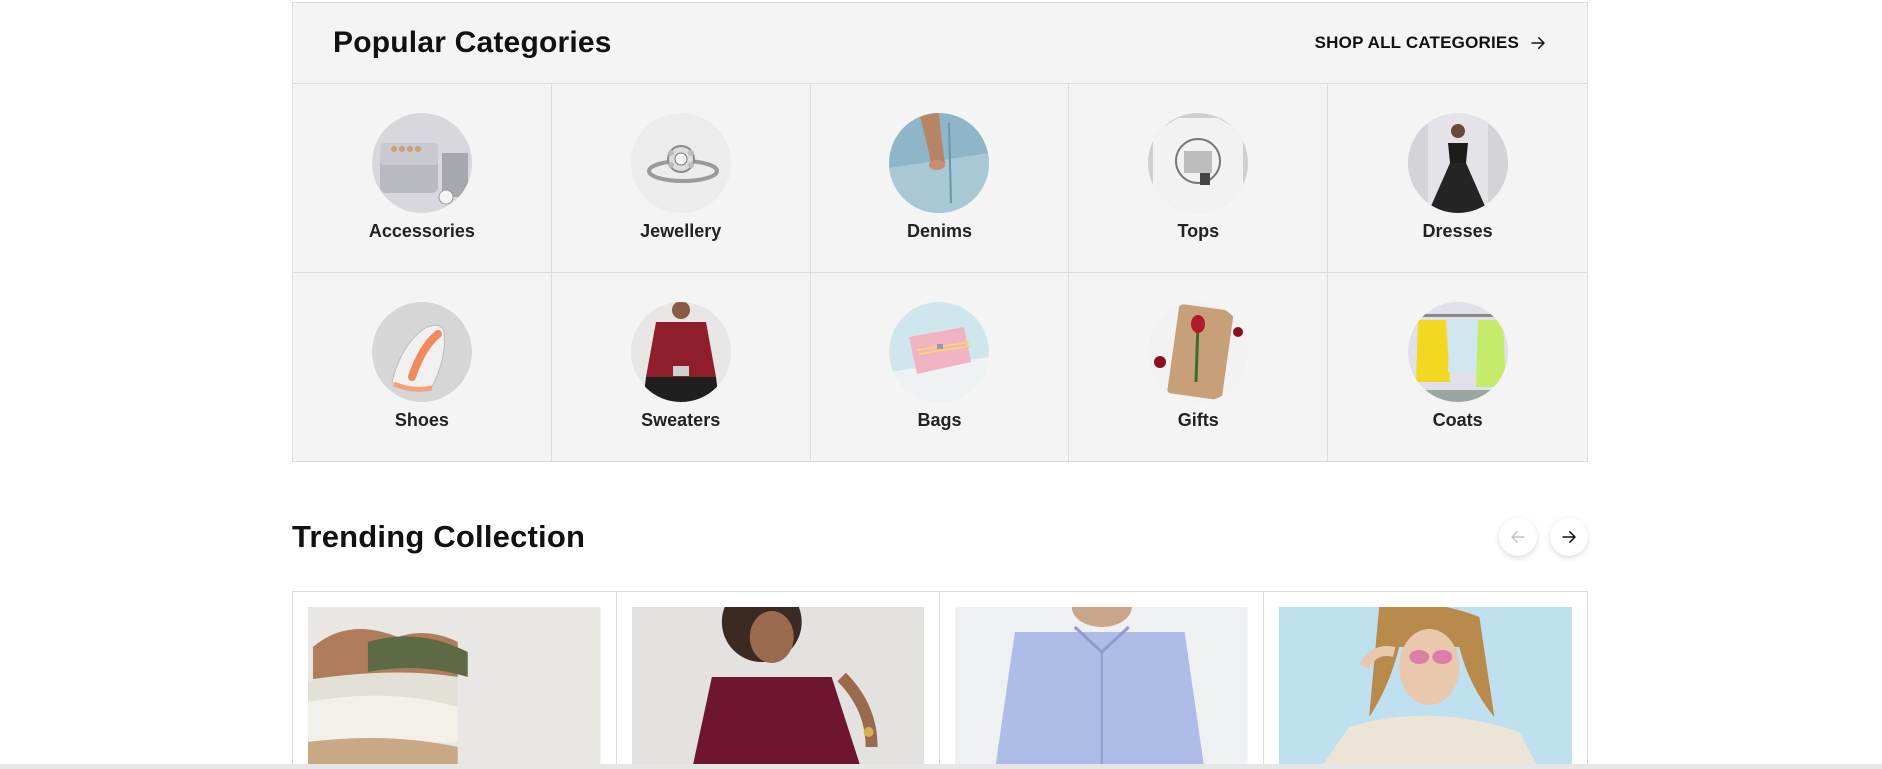 This screenshot has height=769, width=1882. Describe the element at coordinates (681, 231) in the screenshot. I see `category-label: Jewellery` at that location.